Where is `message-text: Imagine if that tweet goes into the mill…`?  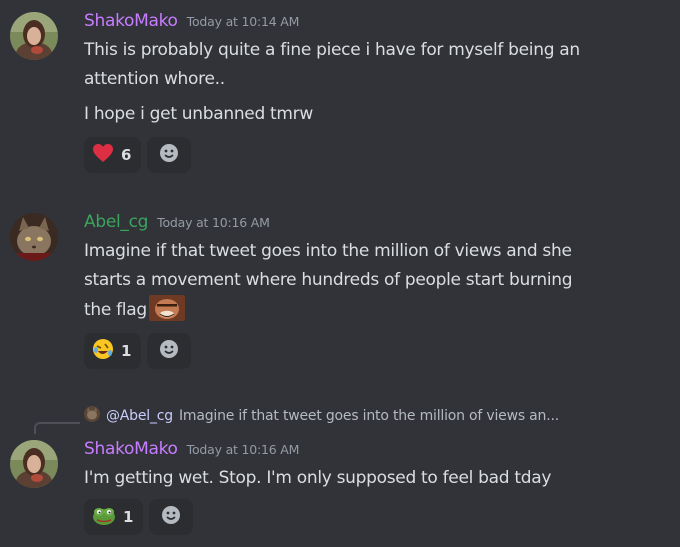 message-text: Imagine if that tweet goes into the mill… is located at coordinates (328, 251).